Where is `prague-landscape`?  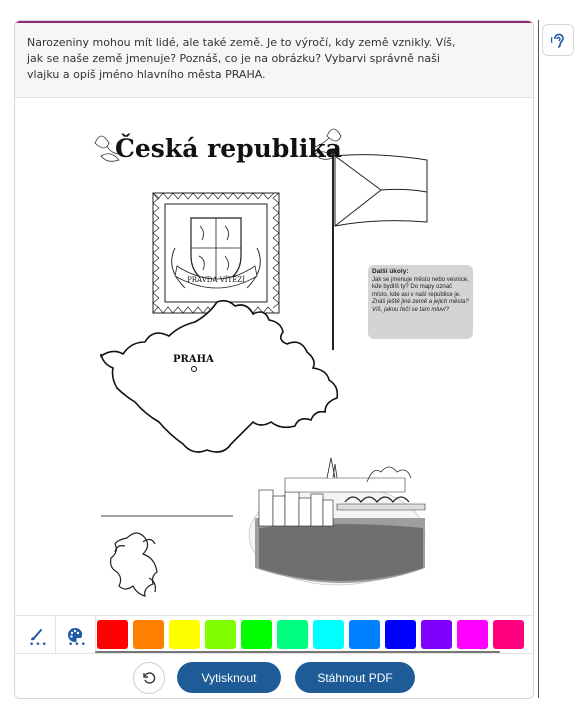 prague-landscape is located at coordinates (337, 521).